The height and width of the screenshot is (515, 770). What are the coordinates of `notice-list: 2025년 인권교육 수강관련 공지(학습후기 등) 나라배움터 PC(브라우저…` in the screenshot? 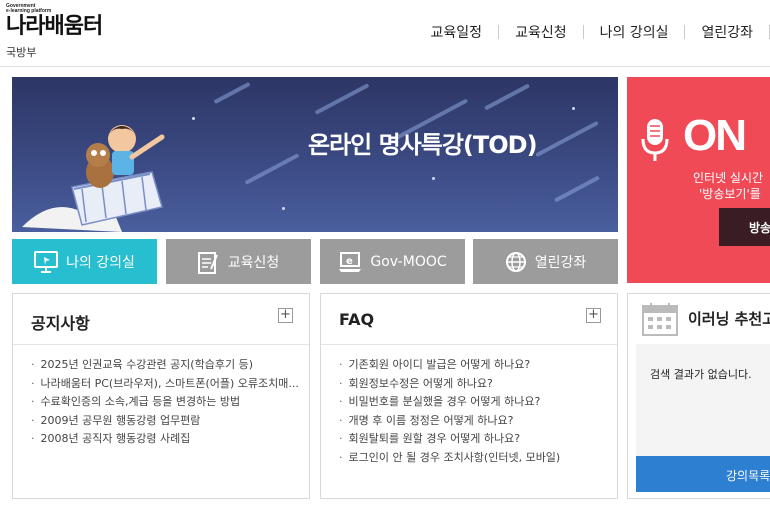 It's located at (165, 402).